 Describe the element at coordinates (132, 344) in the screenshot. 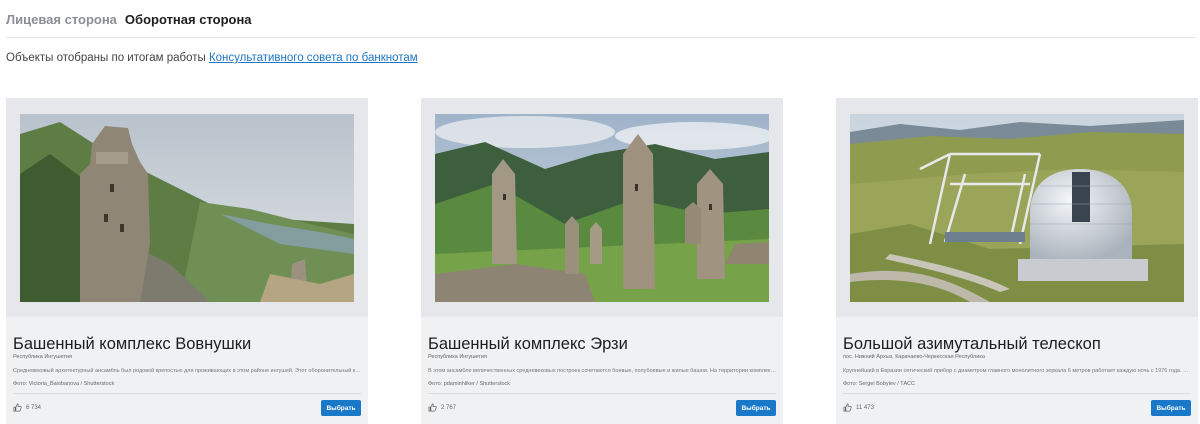

I see `card-title: Башенный комплекс Вовнушки` at that location.